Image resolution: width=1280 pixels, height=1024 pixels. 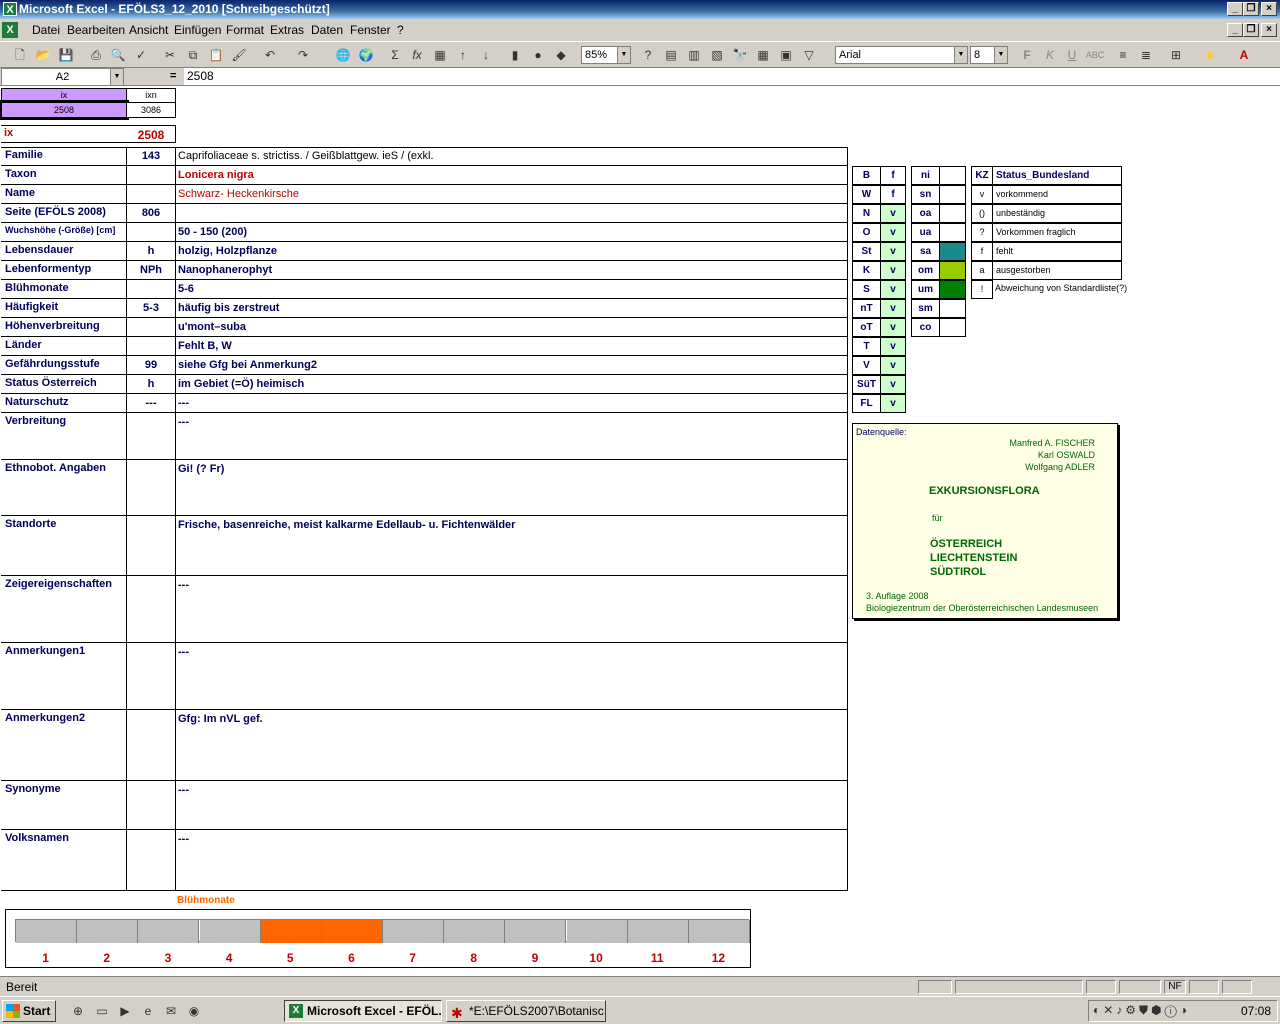 What do you see at coordinates (220, 719) in the screenshot?
I see `text-row-value: Gfg: Im nVL gef.` at bounding box center [220, 719].